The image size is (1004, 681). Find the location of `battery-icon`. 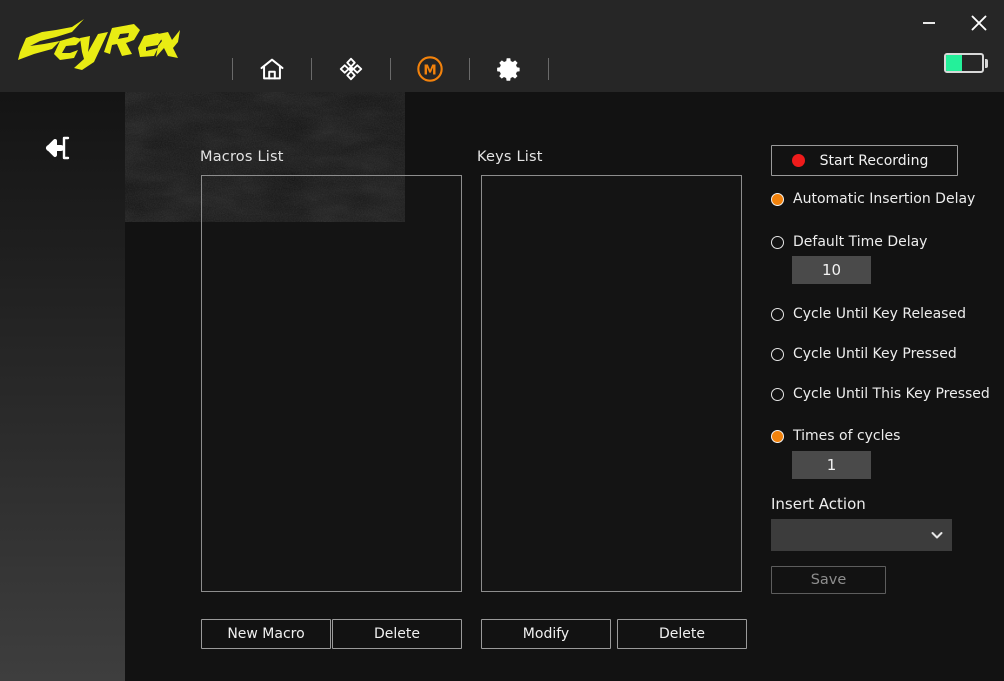

battery-icon is located at coordinates (966, 63).